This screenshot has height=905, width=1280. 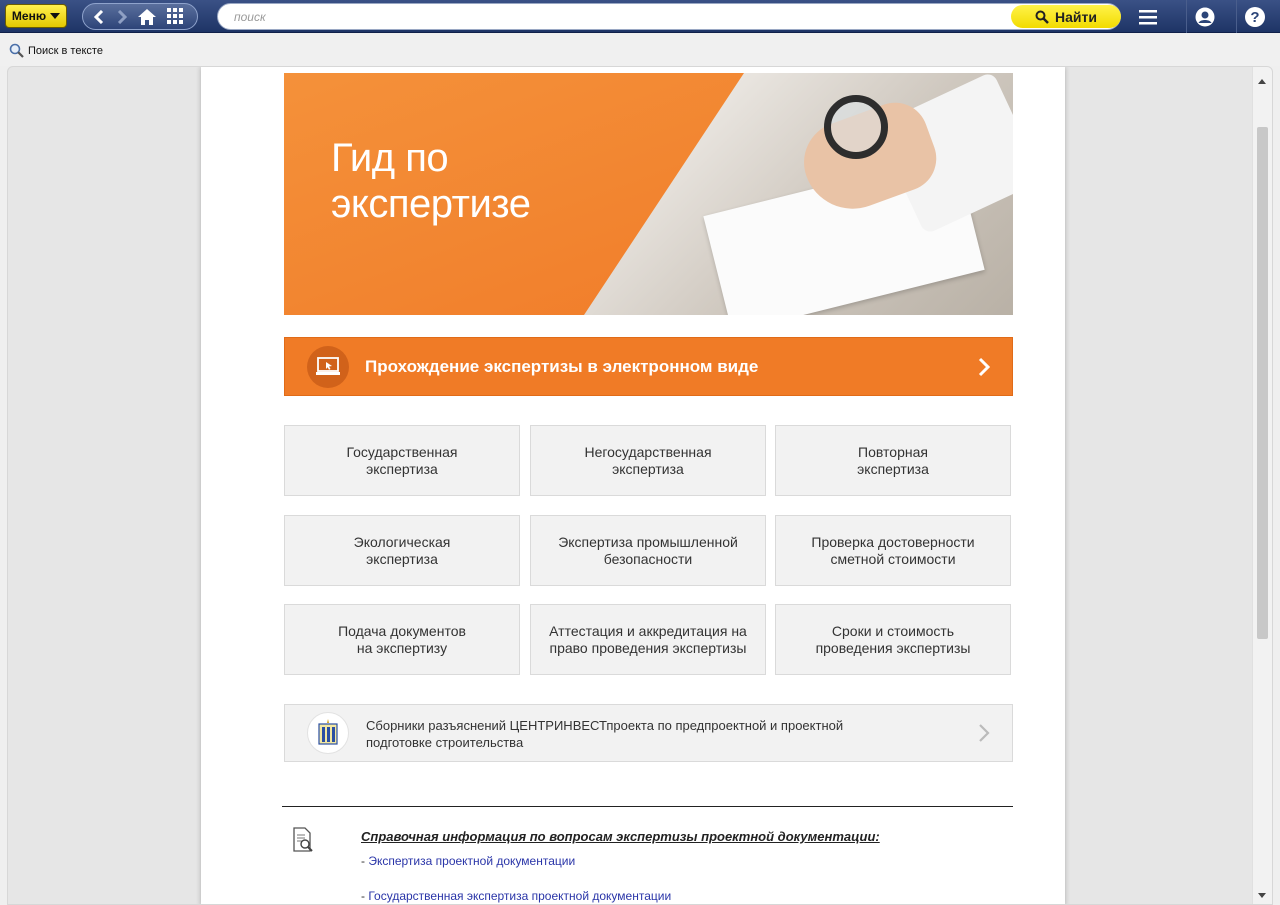 I want to click on home-icon, so click(x=147, y=16).